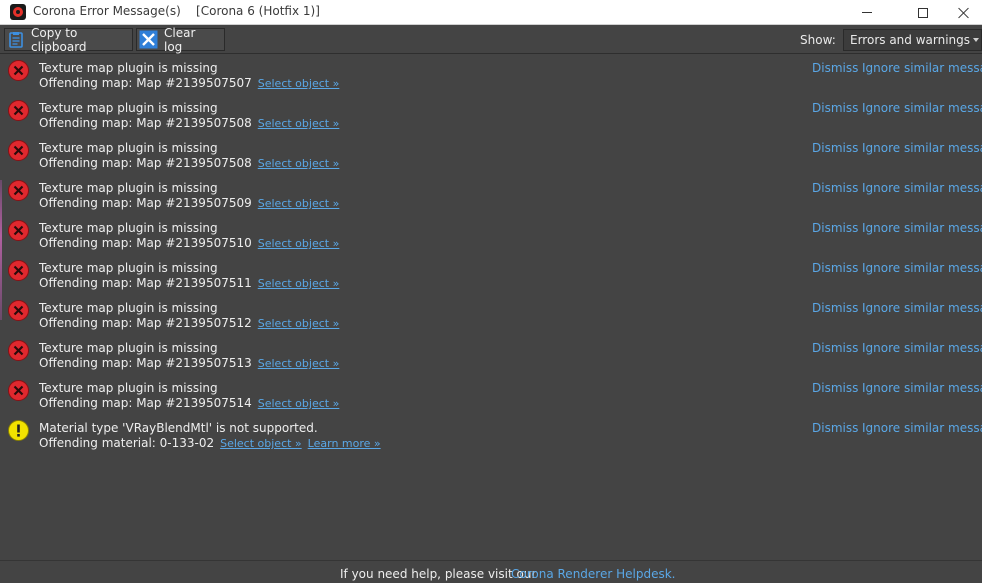  Describe the element at coordinates (145, 323) in the screenshot. I see `message-detail: Offending map: Map #2139507512` at that location.